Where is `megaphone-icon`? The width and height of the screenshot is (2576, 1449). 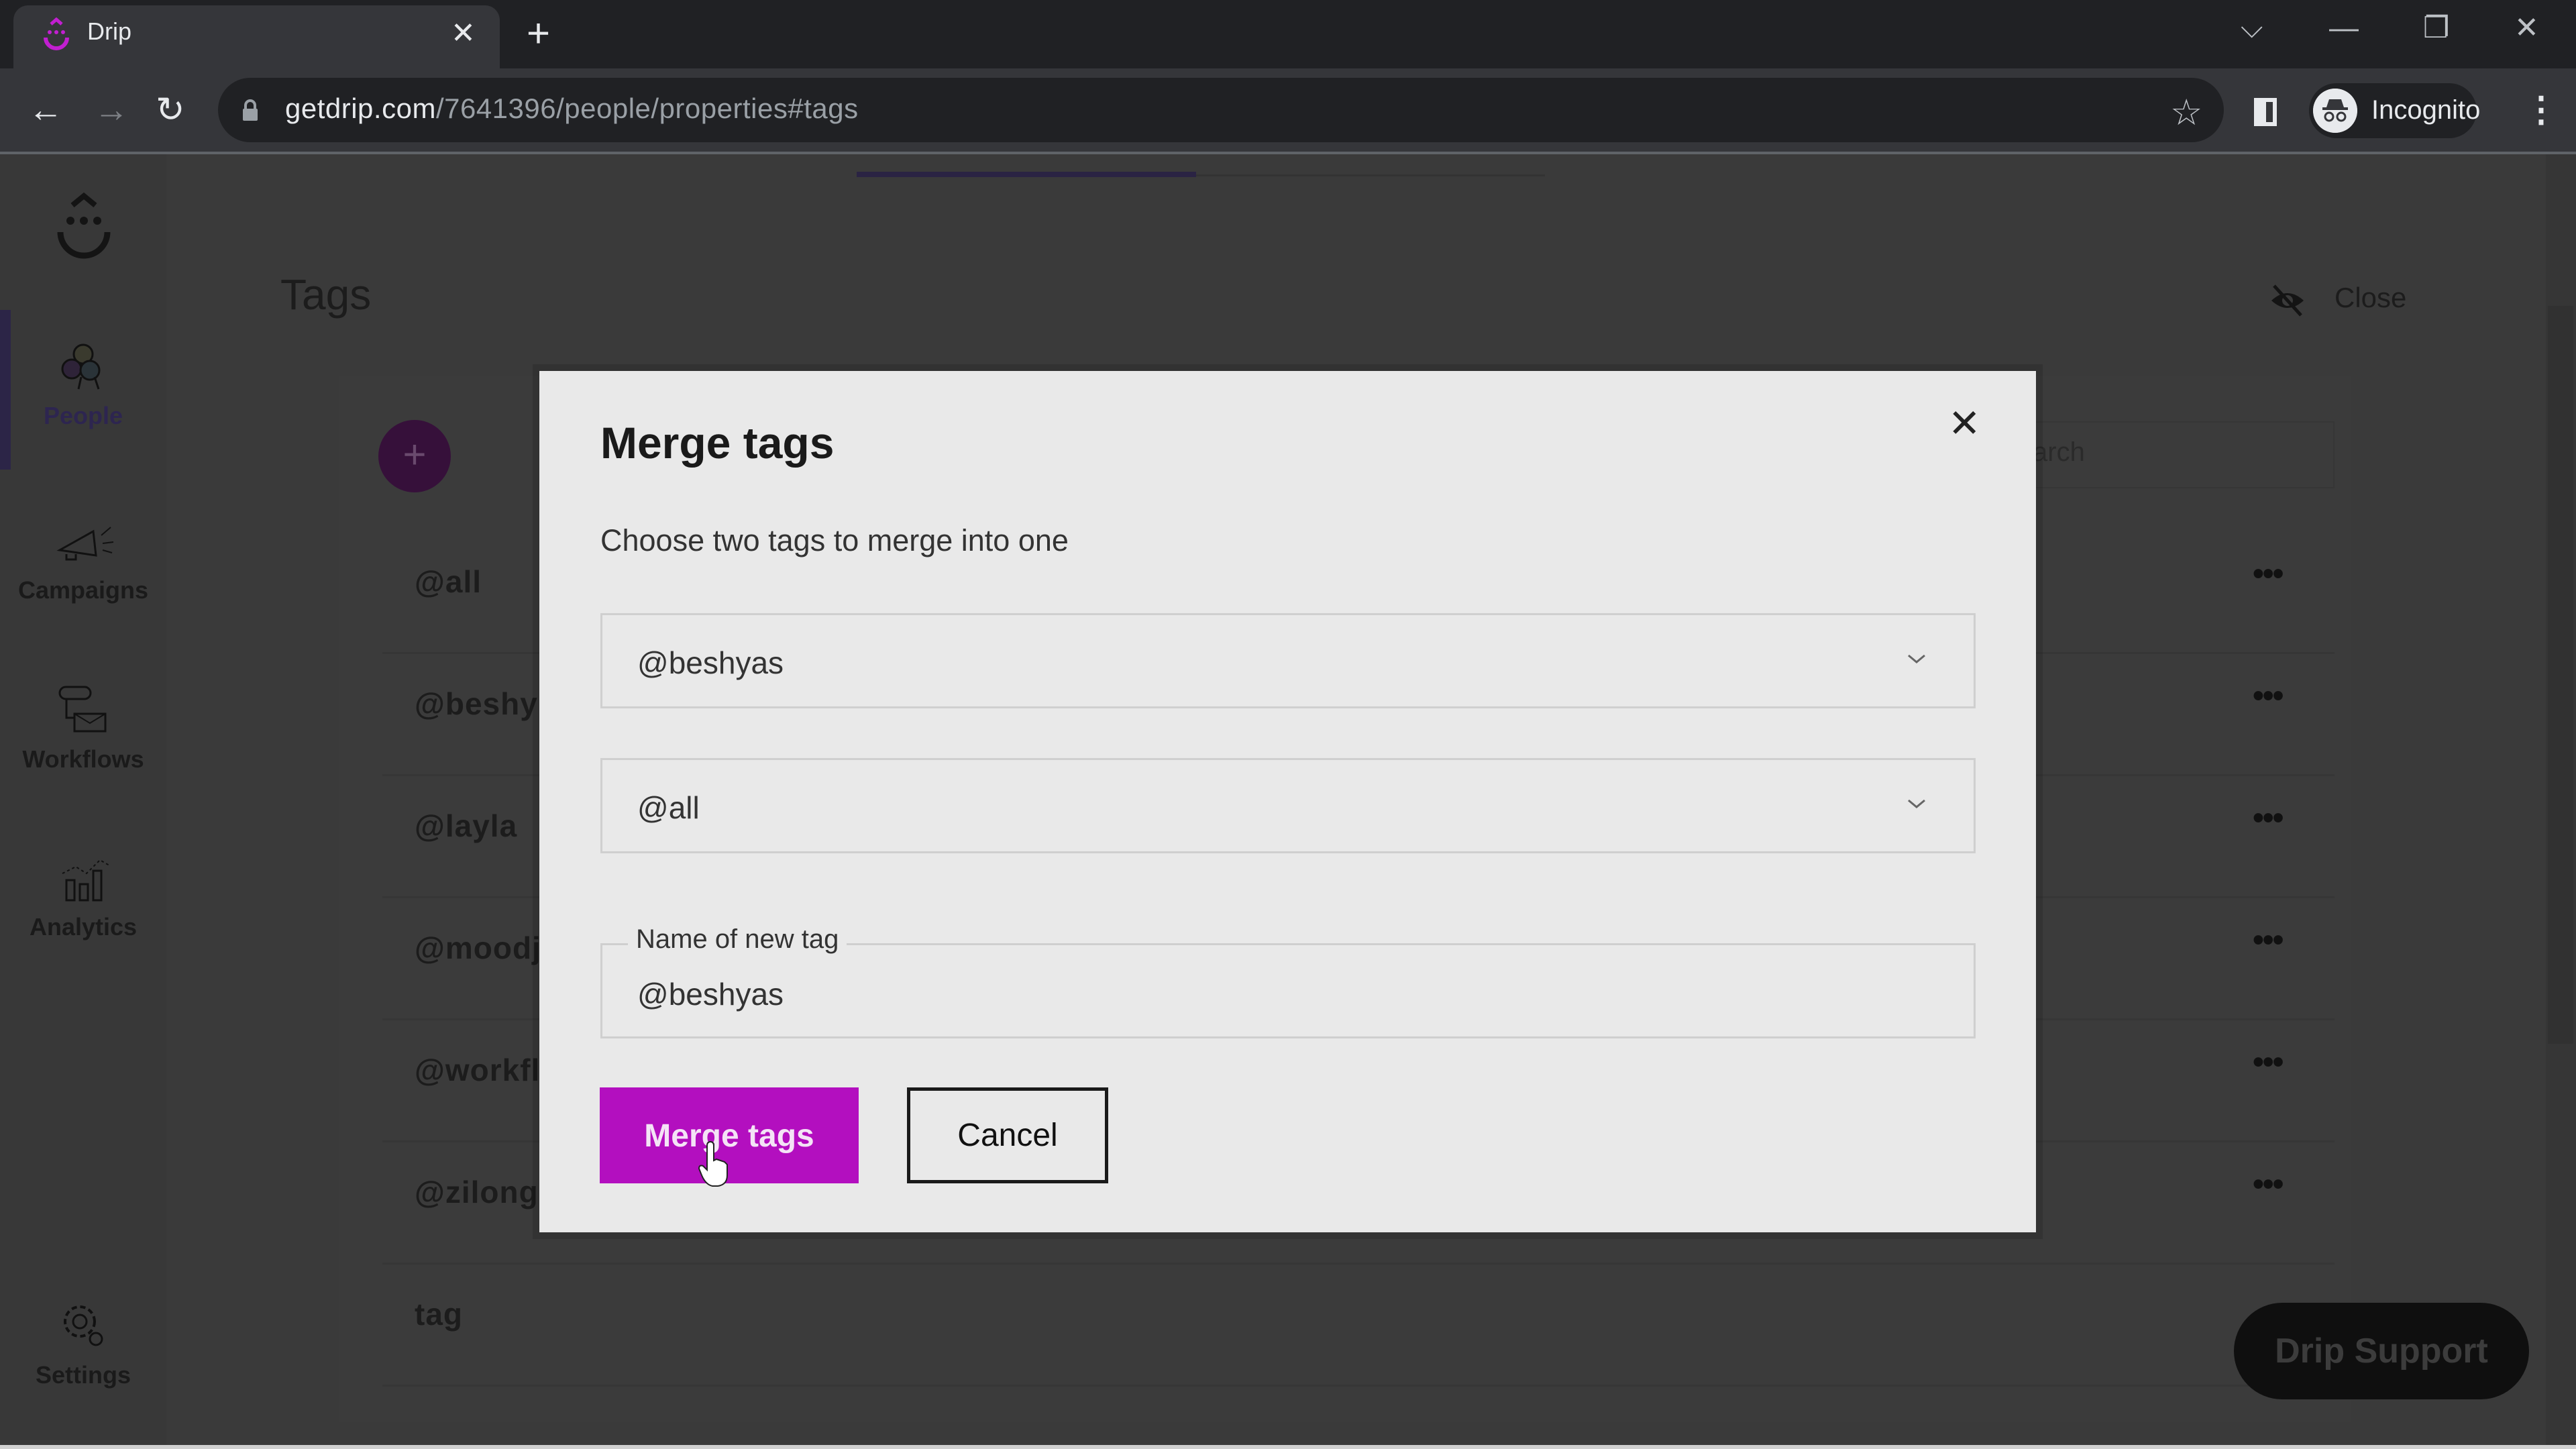
megaphone-icon is located at coordinates (85, 544).